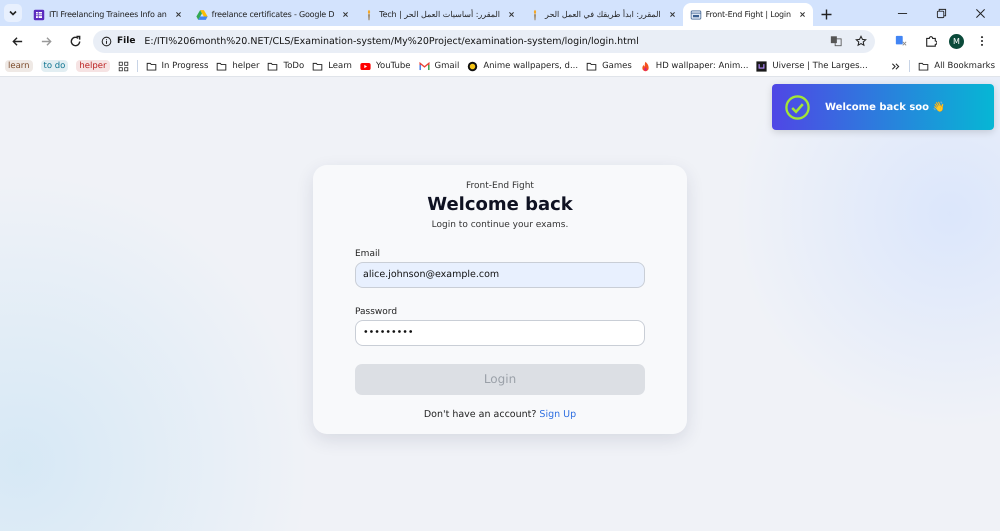 The image size is (1000, 531). What do you see at coordinates (365, 66) in the screenshot?
I see `play-icon` at bounding box center [365, 66].